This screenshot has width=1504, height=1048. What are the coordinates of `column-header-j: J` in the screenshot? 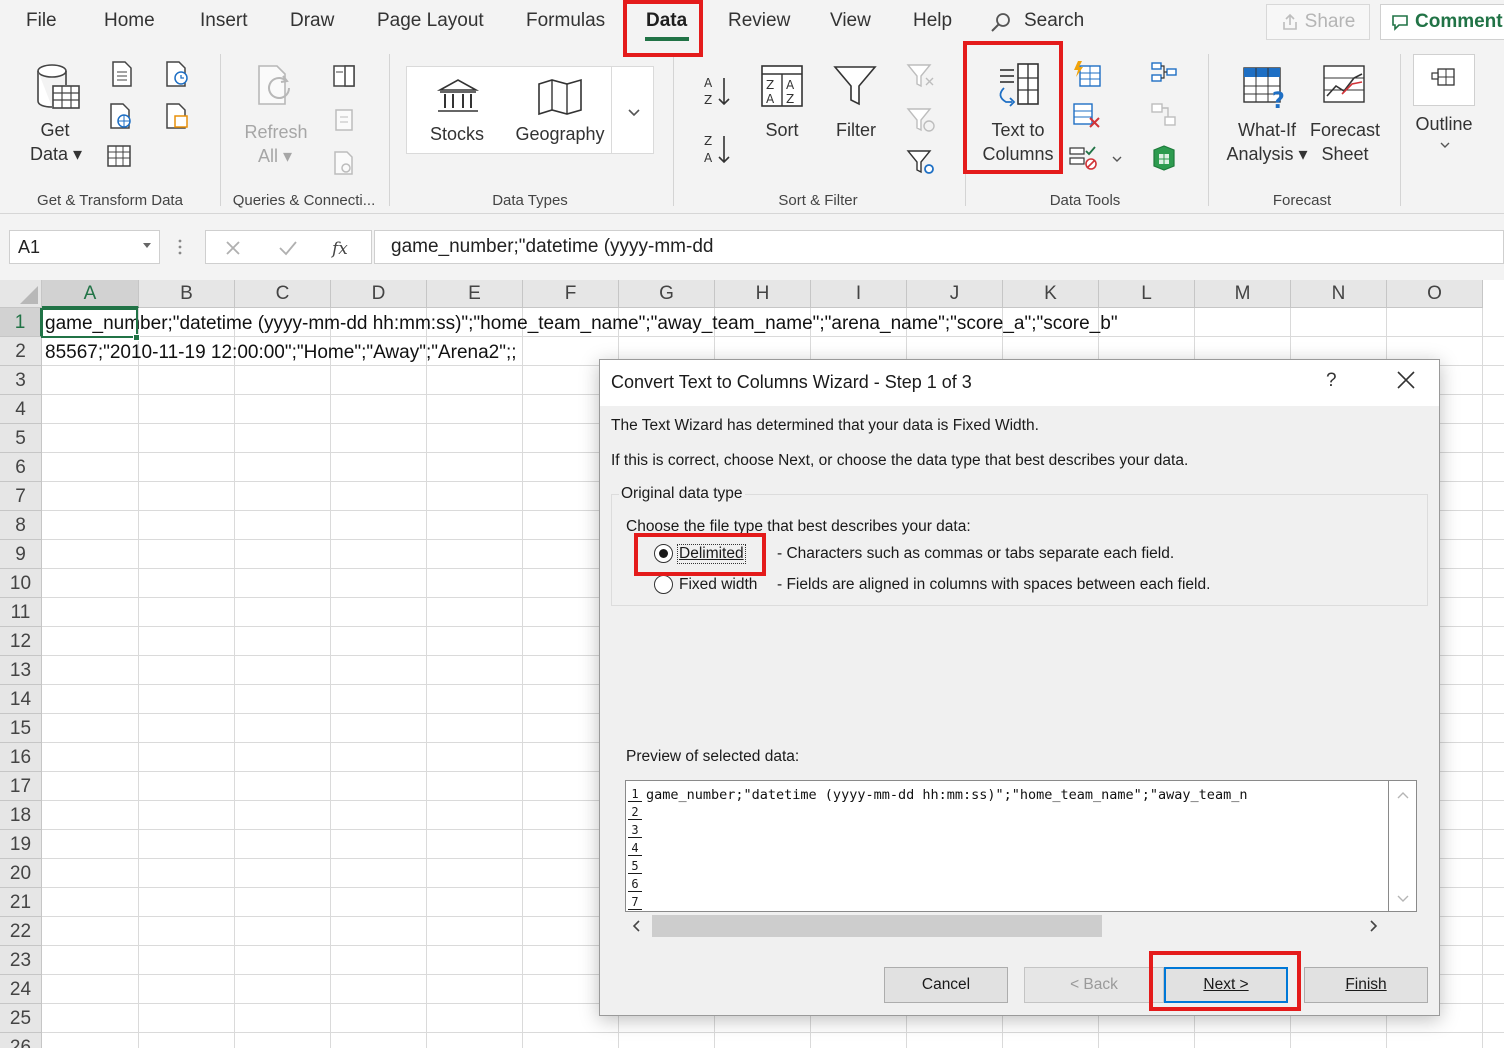 It's located at (955, 294).